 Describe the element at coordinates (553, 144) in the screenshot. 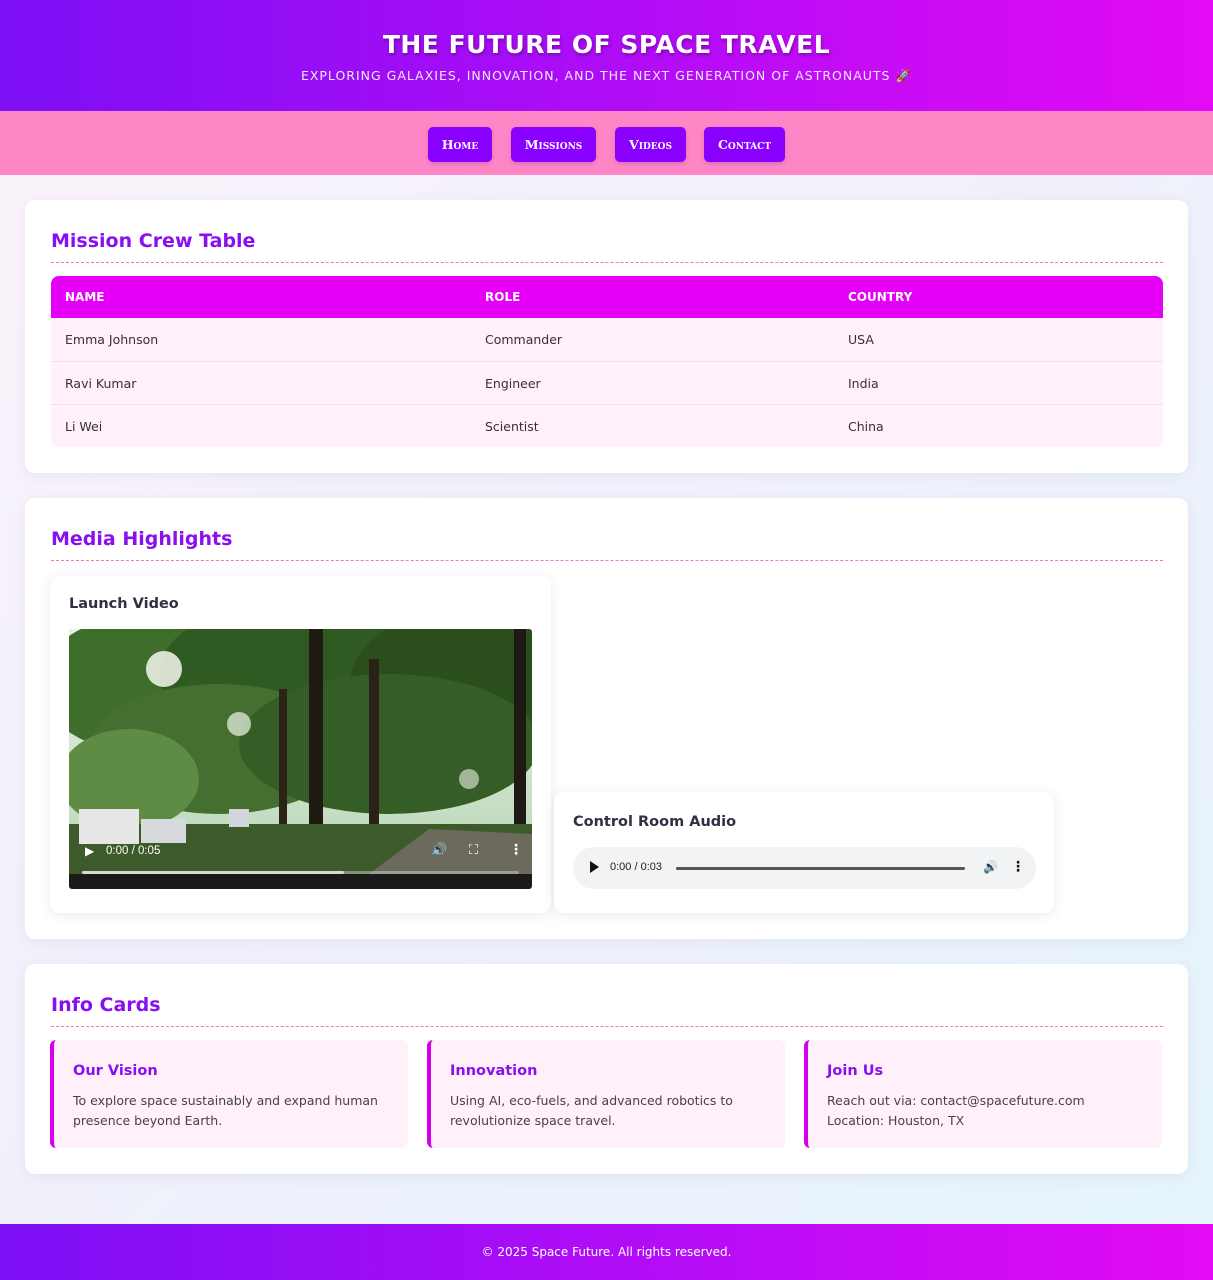

I see `nav-missions-button: Missions` at that location.